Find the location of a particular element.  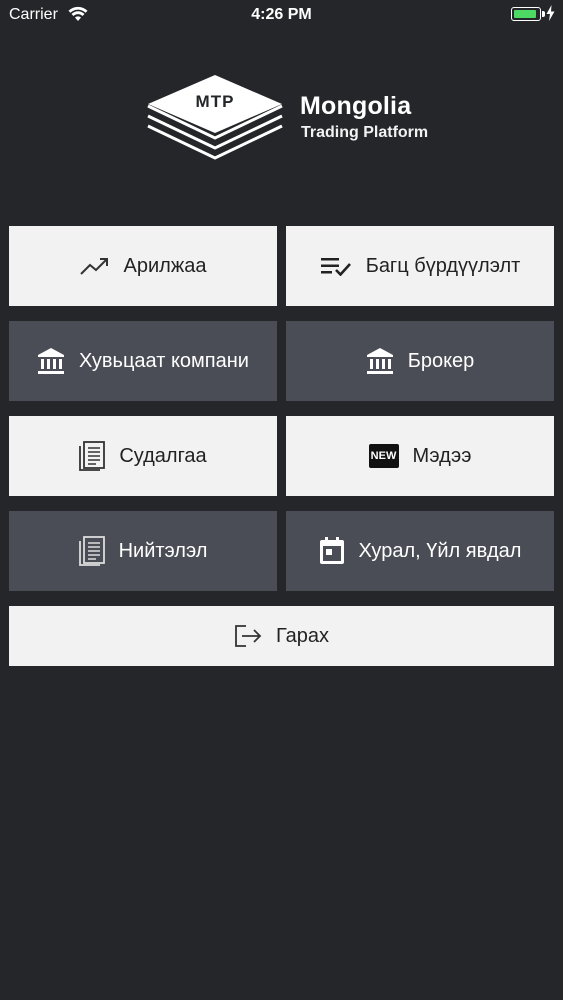

playlist-check-icon is located at coordinates (336, 266).